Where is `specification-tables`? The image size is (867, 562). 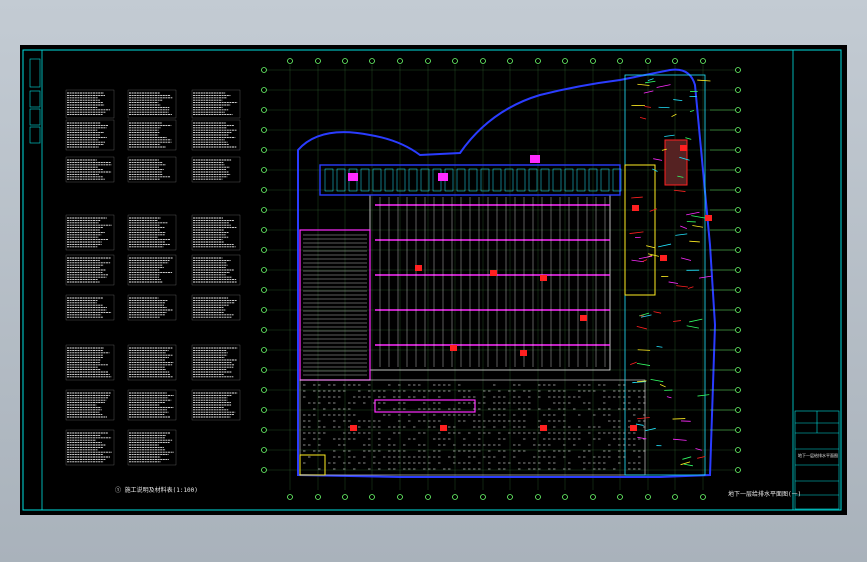
specification-tables is located at coordinates (153, 277).